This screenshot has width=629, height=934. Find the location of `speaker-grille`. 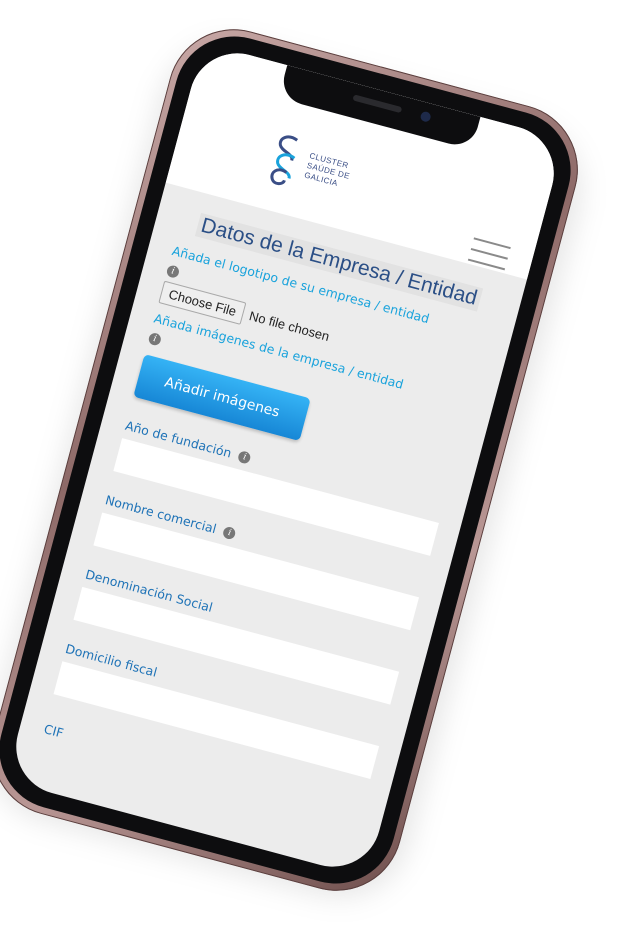

speaker-grille is located at coordinates (377, 104).